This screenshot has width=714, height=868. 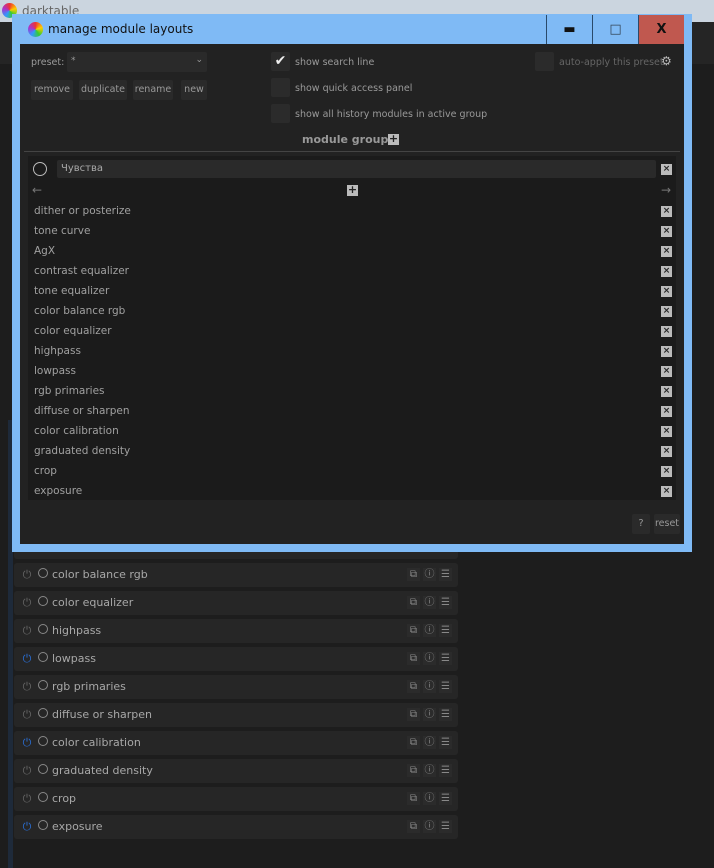 I want to click on module-name: crop, so click(x=64, y=798).